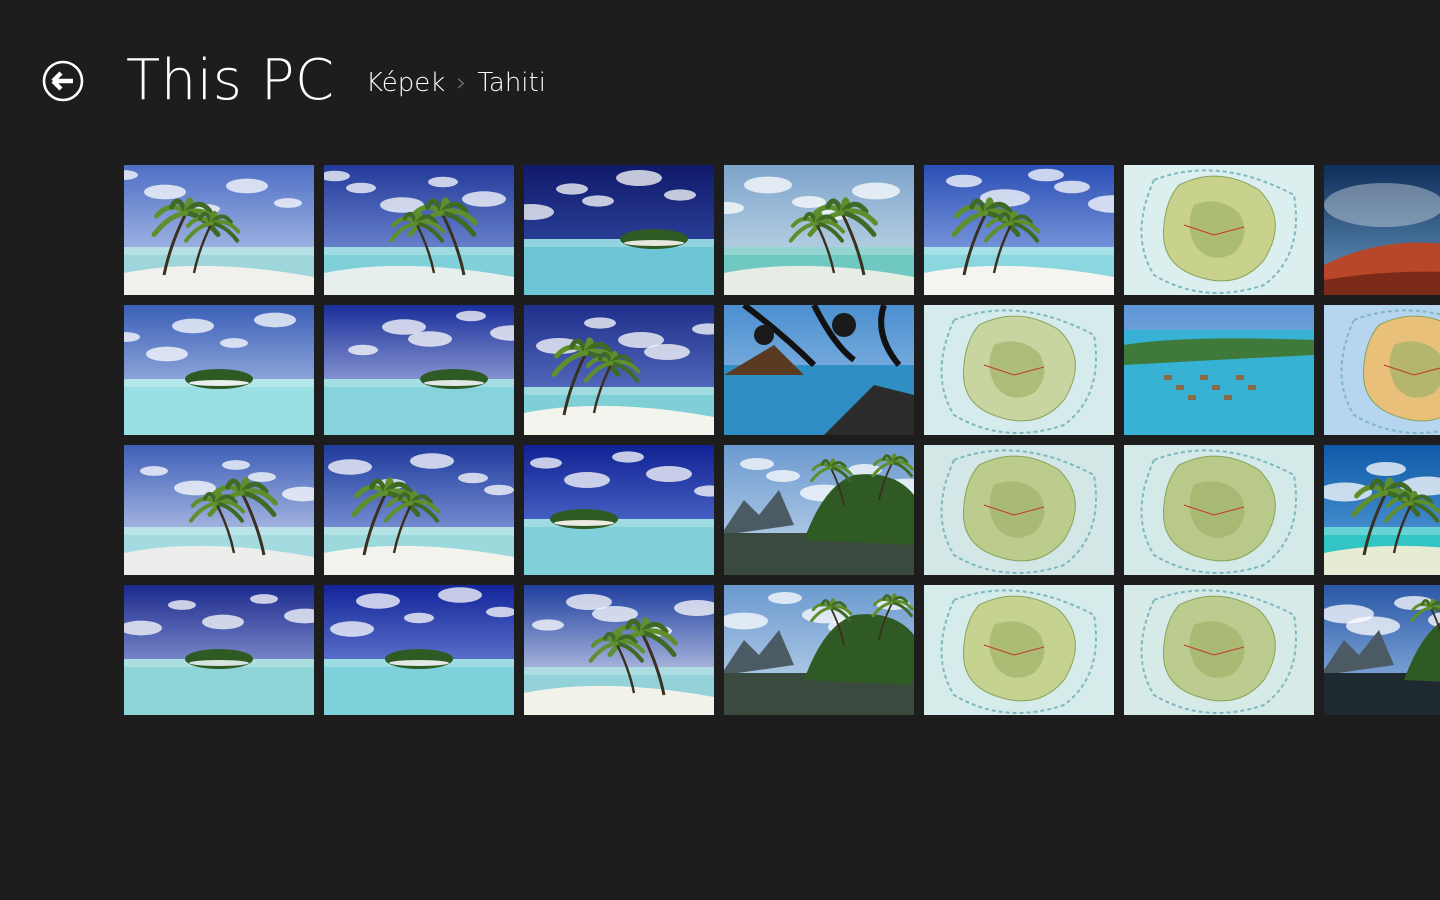  What do you see at coordinates (405, 83) in the screenshot?
I see `breadcrumb-item-kepek: Képek` at bounding box center [405, 83].